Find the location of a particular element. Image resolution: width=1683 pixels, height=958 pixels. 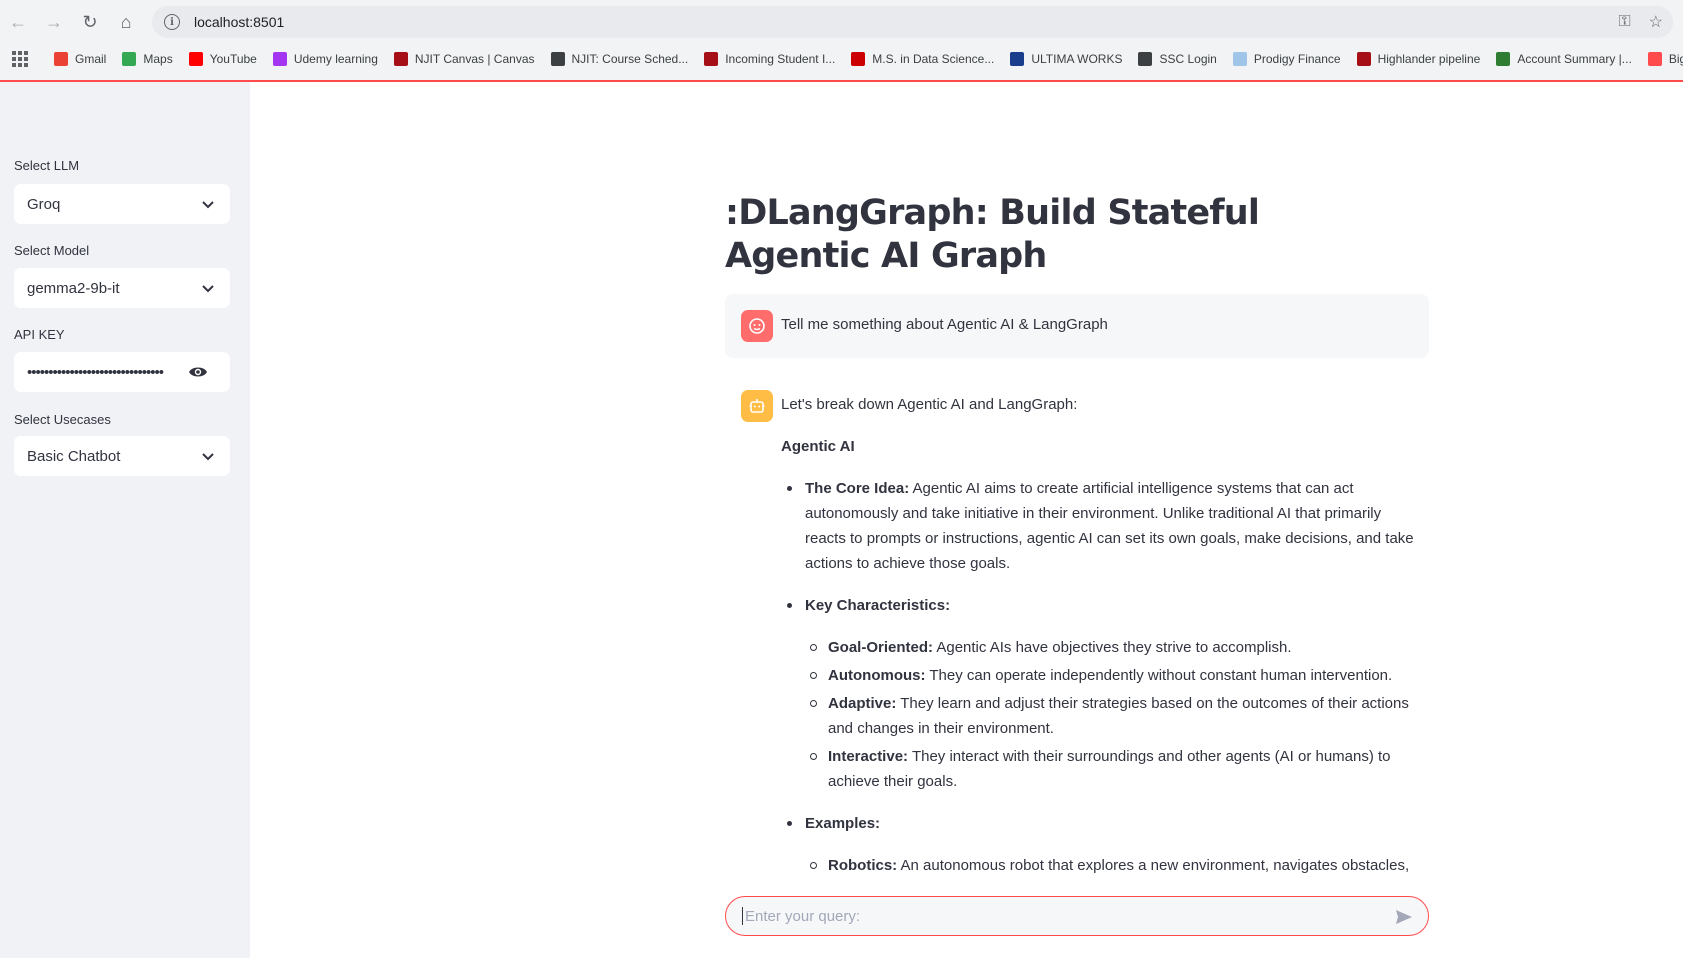

omnibox-actions: ⚿ ☆ is located at coordinates (1640, 22).